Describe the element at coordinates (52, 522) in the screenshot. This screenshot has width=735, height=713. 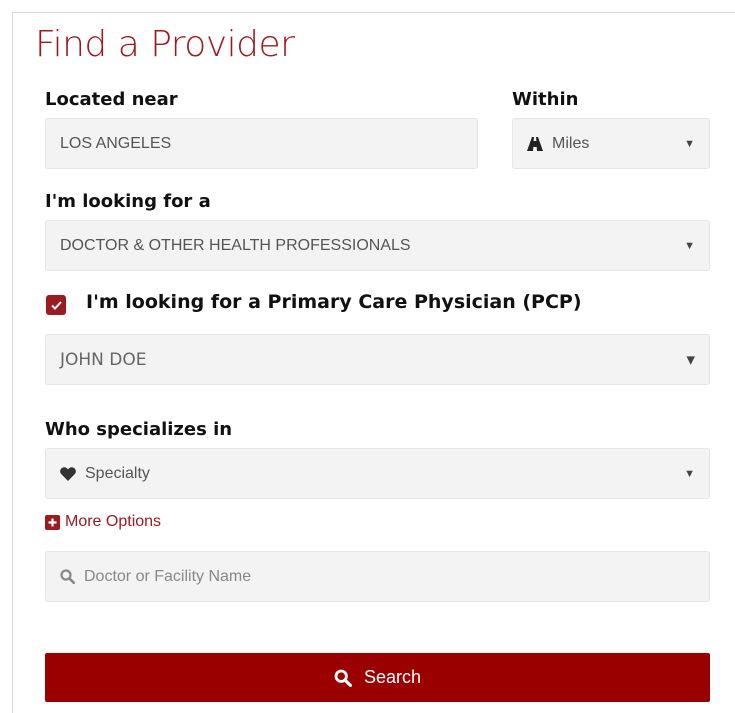
I see `plus-square-icon` at that location.